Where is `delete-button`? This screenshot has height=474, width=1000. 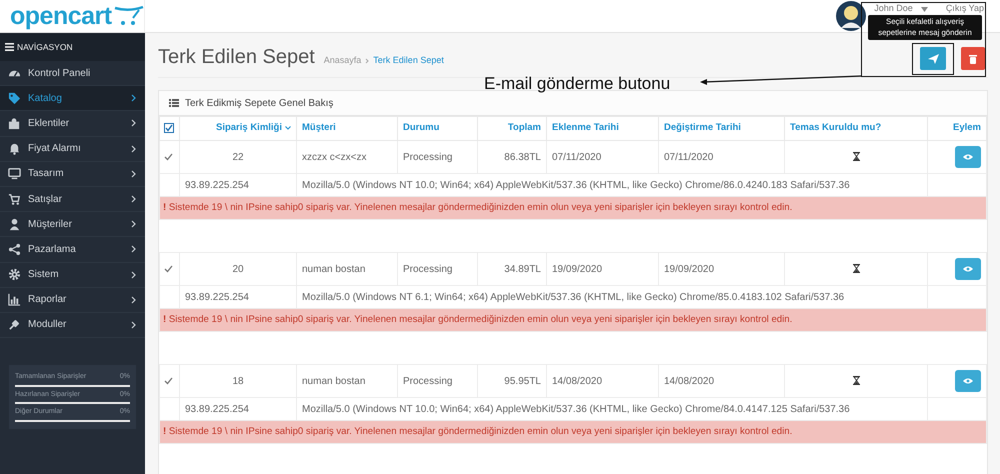
delete-button is located at coordinates (973, 58).